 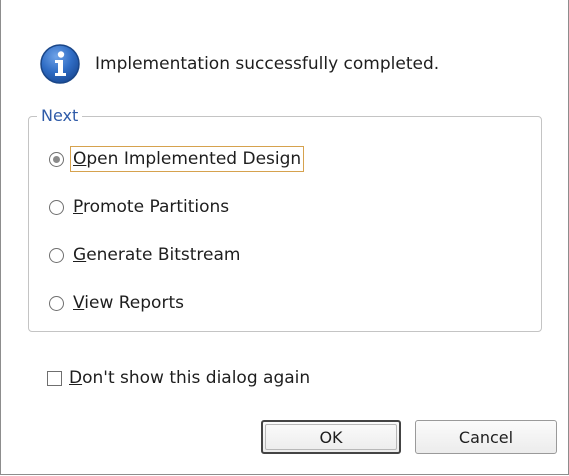 What do you see at coordinates (267, 64) in the screenshot?
I see `completion-message: Implementation successfully completed.` at bounding box center [267, 64].